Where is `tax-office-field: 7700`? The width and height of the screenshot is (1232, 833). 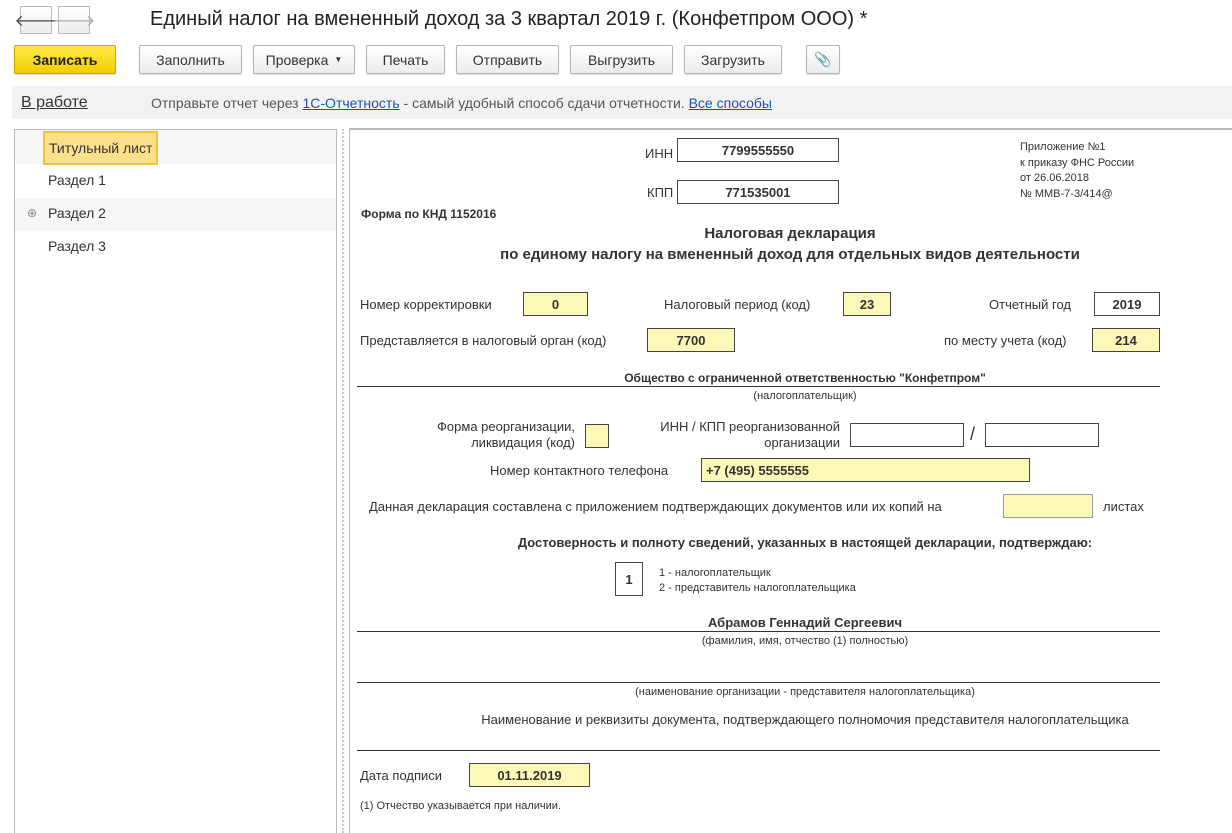
tax-office-field: 7700 is located at coordinates (691, 340).